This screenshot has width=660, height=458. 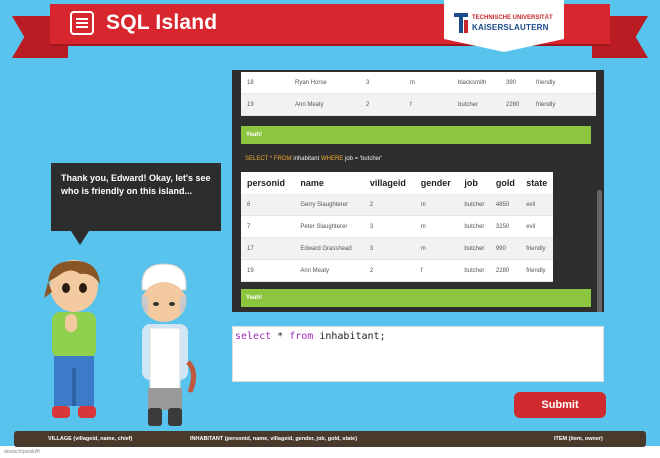 I want to click on submit-button: Submit, so click(x=560, y=405).